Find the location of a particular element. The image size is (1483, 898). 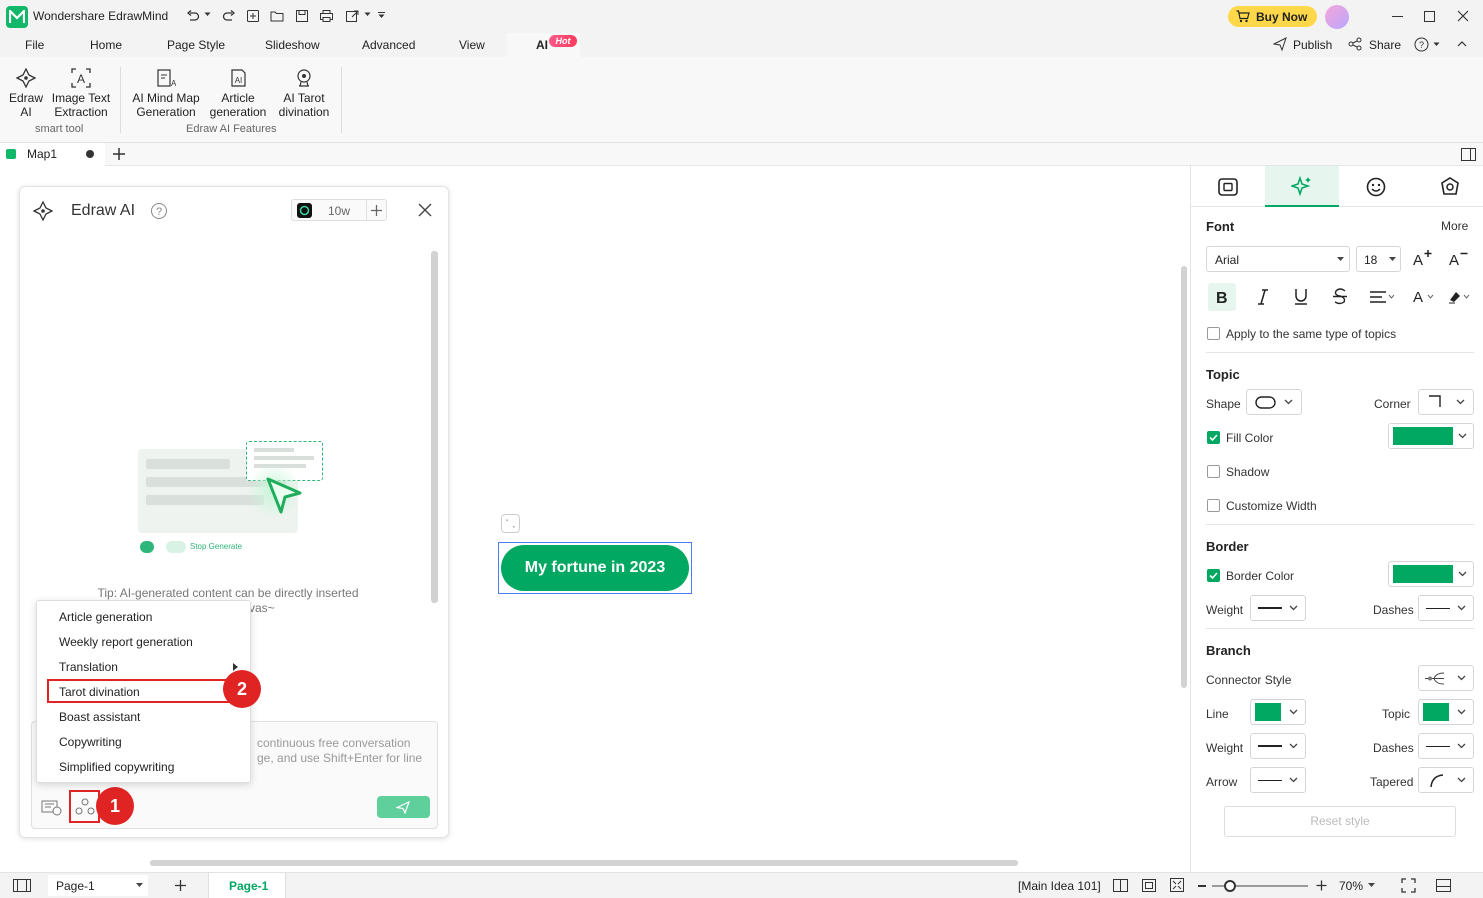

buy-now-button: Buy Now is located at coordinates (1272, 16).